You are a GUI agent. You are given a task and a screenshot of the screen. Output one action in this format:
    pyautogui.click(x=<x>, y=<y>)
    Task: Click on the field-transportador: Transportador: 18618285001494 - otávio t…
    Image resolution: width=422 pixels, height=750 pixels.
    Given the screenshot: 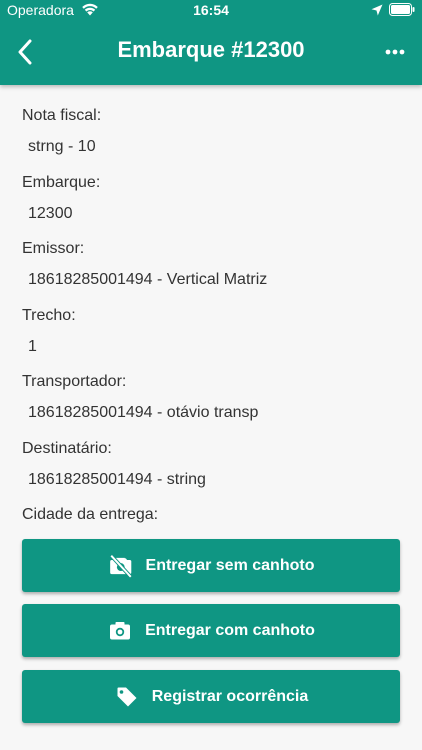 What is the action you would take?
    pyautogui.click(x=212, y=397)
    